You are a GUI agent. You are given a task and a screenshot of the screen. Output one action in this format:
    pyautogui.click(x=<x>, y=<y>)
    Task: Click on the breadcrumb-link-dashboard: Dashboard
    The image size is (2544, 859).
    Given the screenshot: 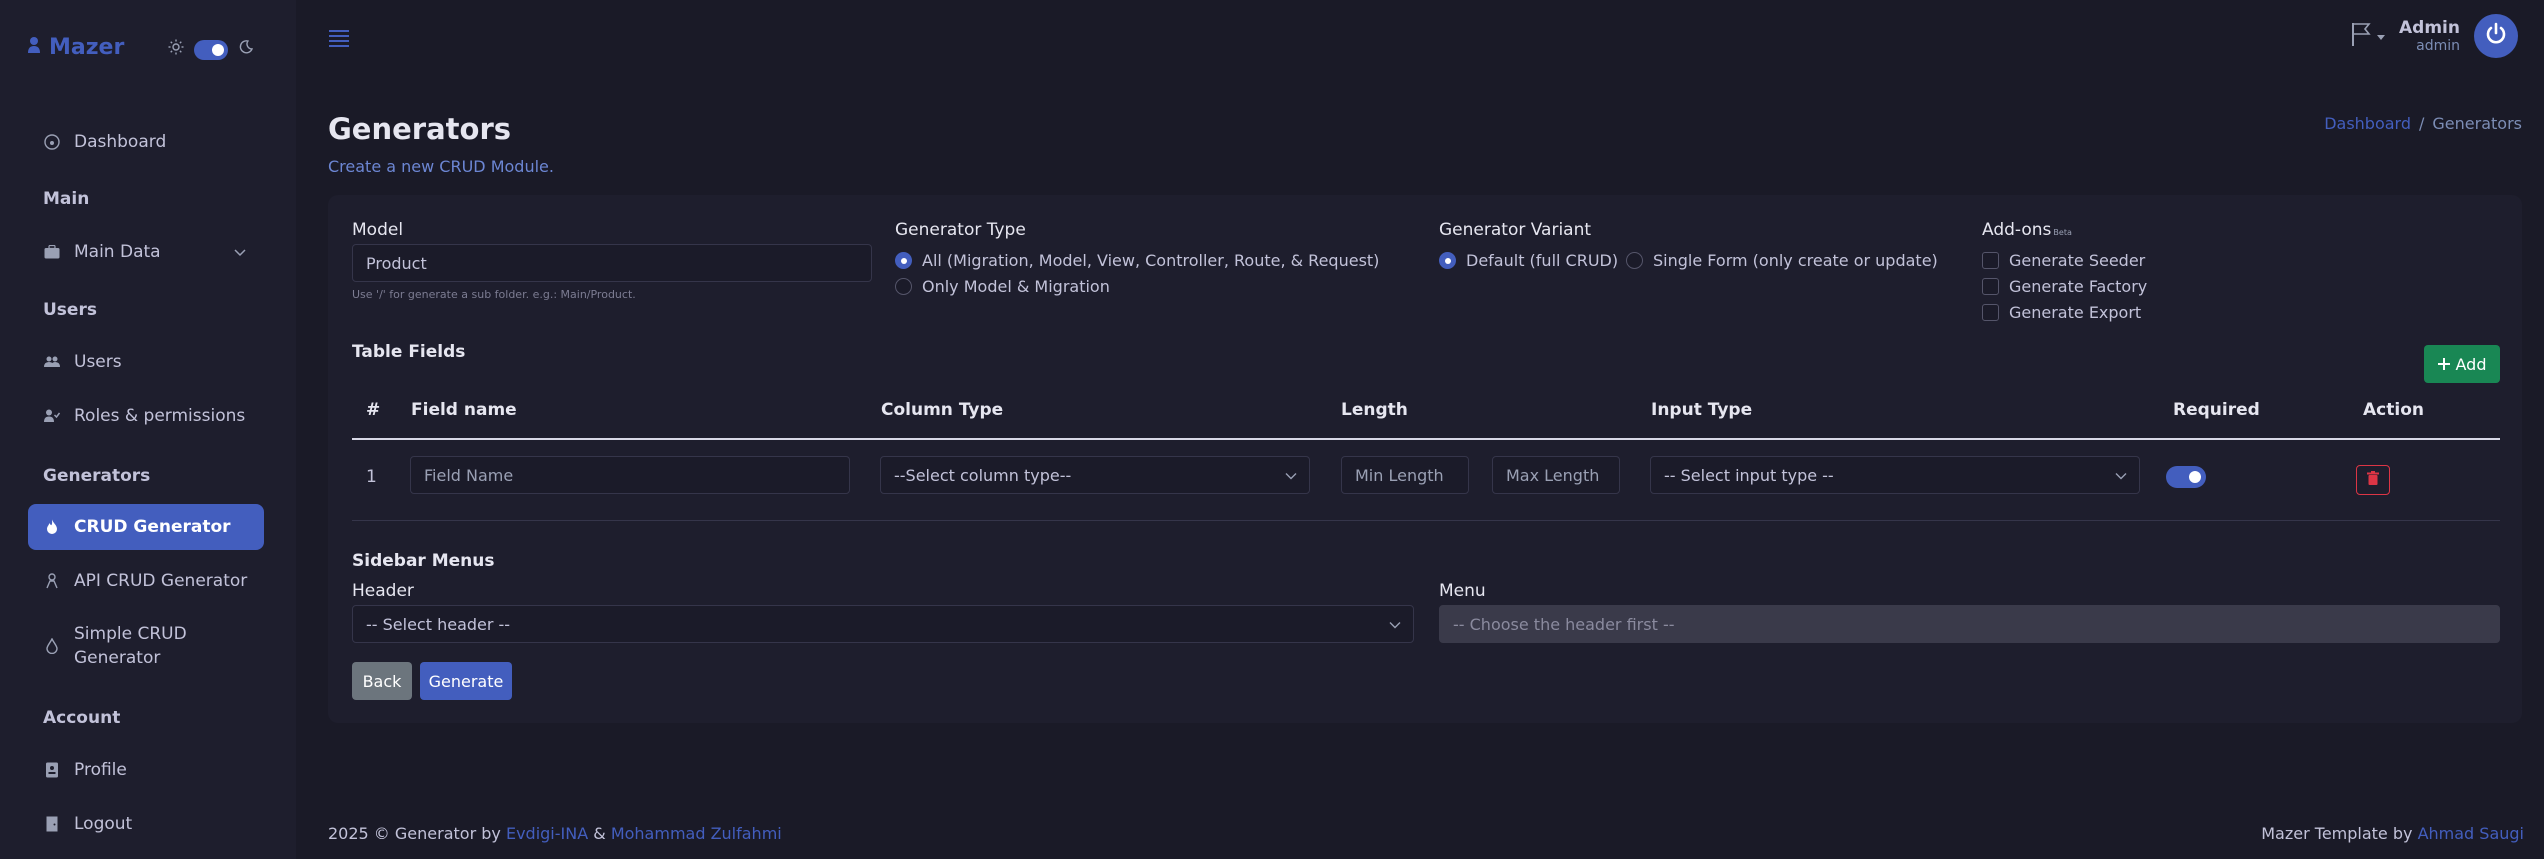 What is the action you would take?
    pyautogui.click(x=2367, y=123)
    